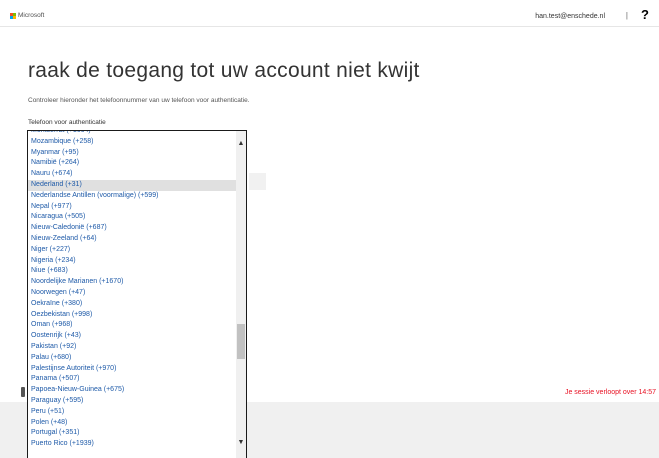 Image resolution: width=659 pixels, height=458 pixels. I want to click on microsoft-logo: Microsoft, so click(27, 16).